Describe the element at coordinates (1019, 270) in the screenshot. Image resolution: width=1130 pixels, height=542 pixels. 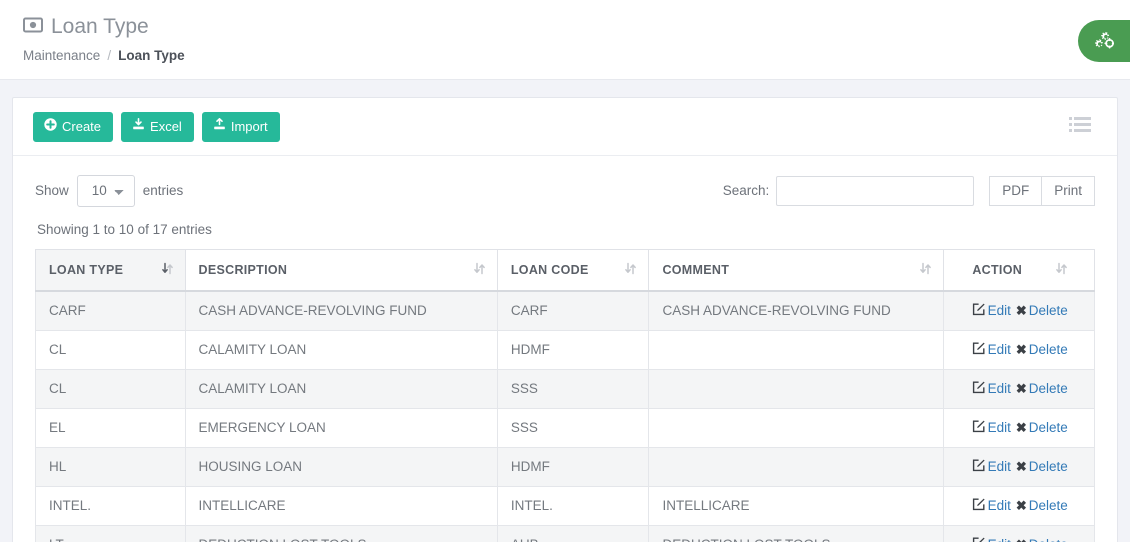
I see `column-header-action: ACTION` at that location.